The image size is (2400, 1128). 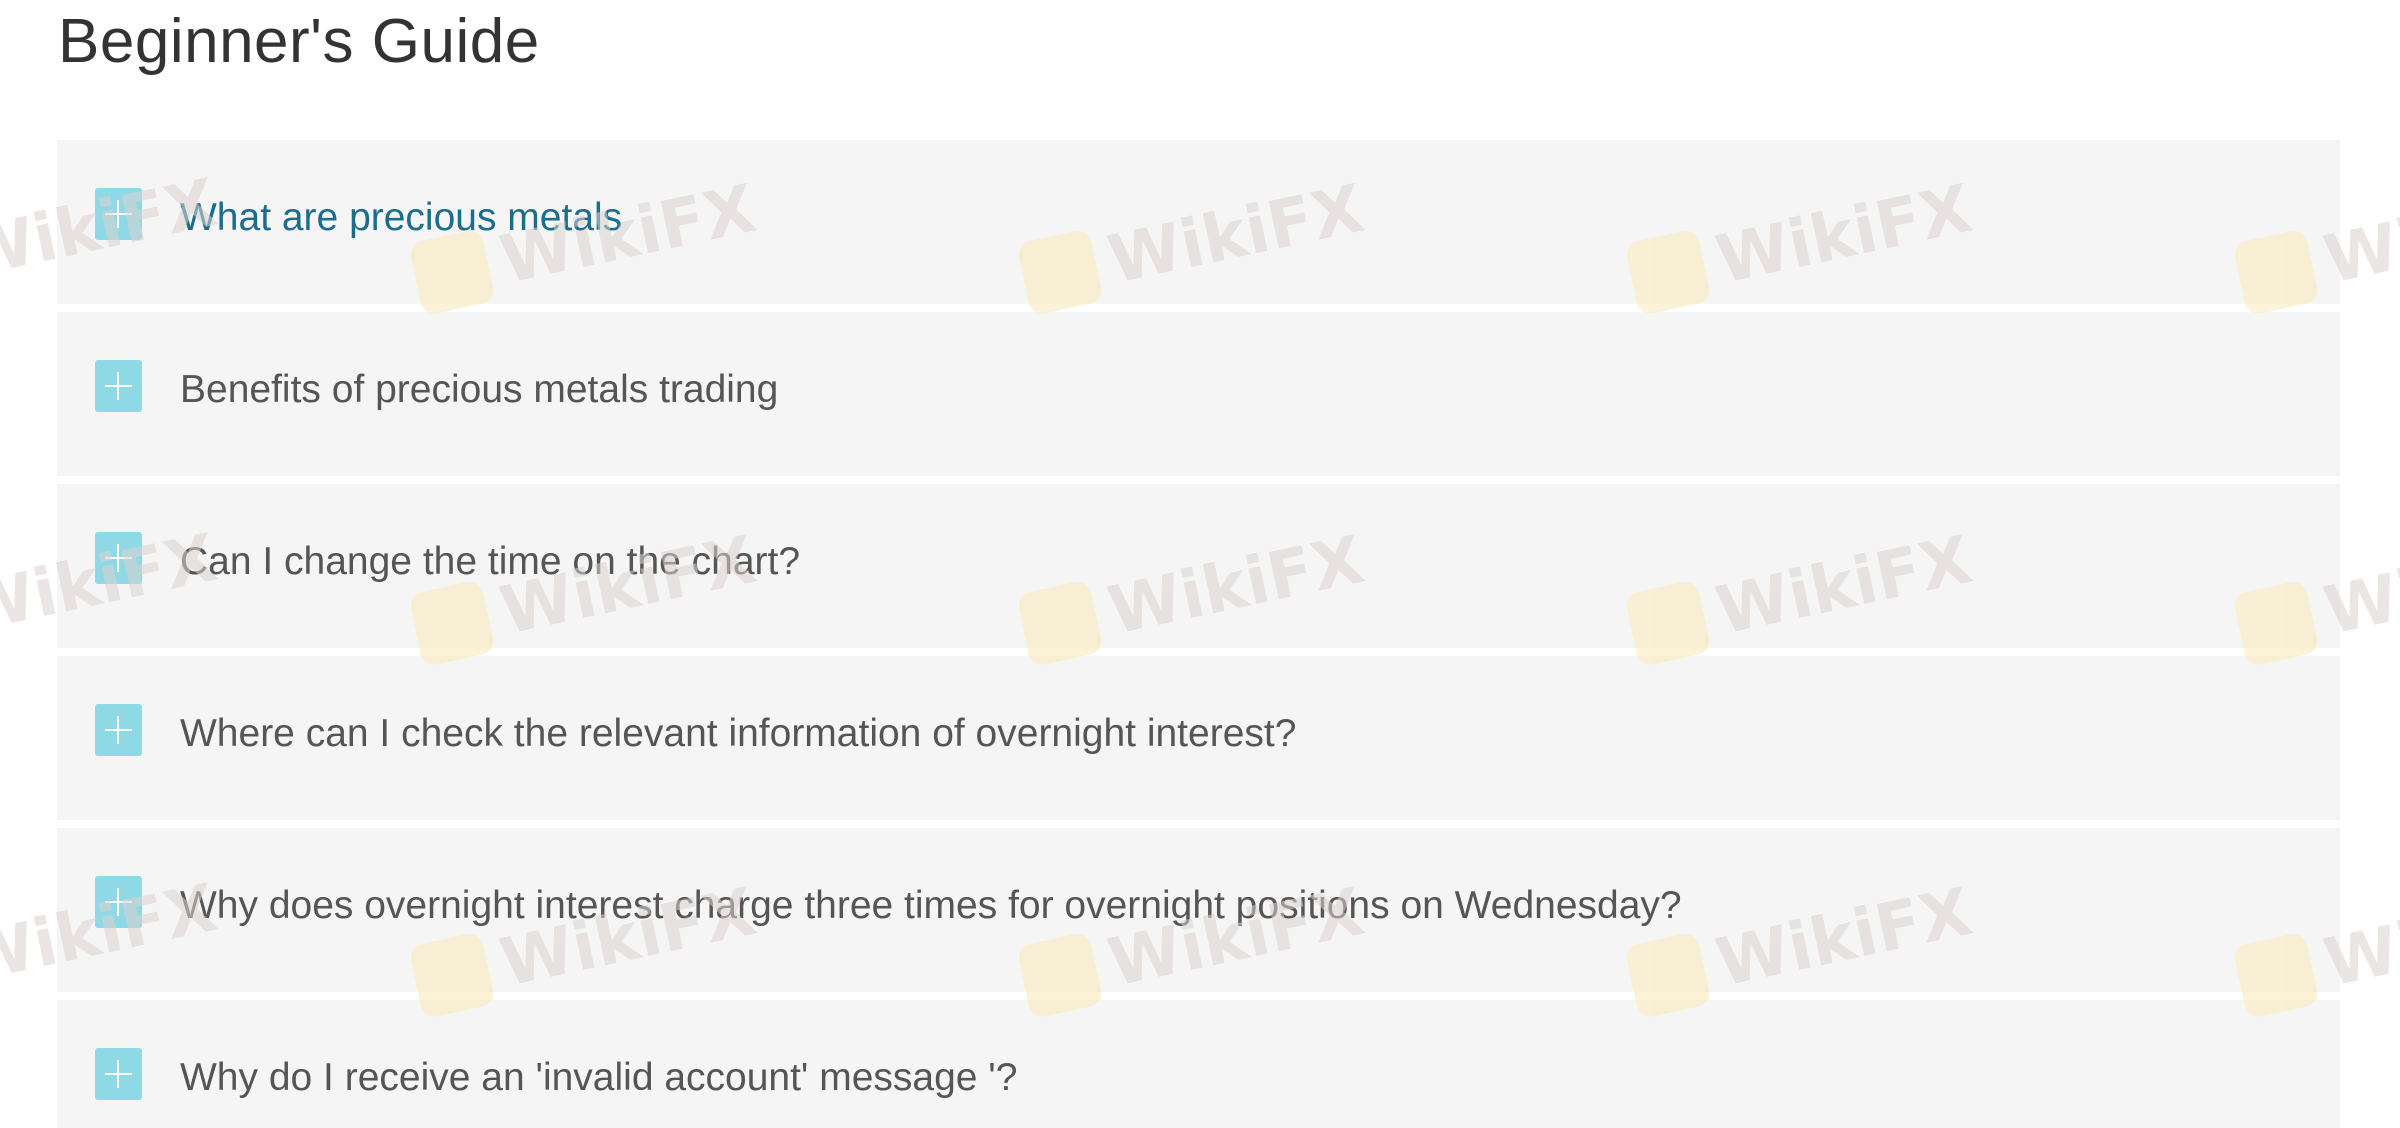 I want to click on page-title: Beginner's Guide, so click(x=299, y=41).